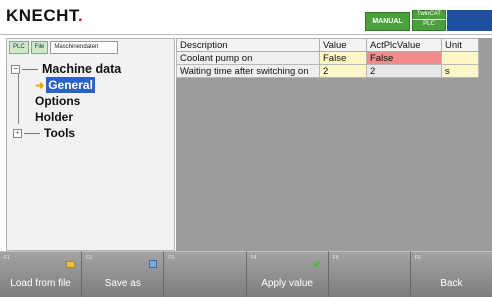 Image resolution: width=492 pixels, height=297 pixels. What do you see at coordinates (387, 21) in the screenshot?
I see `mode-badge: MANUAL` at bounding box center [387, 21].